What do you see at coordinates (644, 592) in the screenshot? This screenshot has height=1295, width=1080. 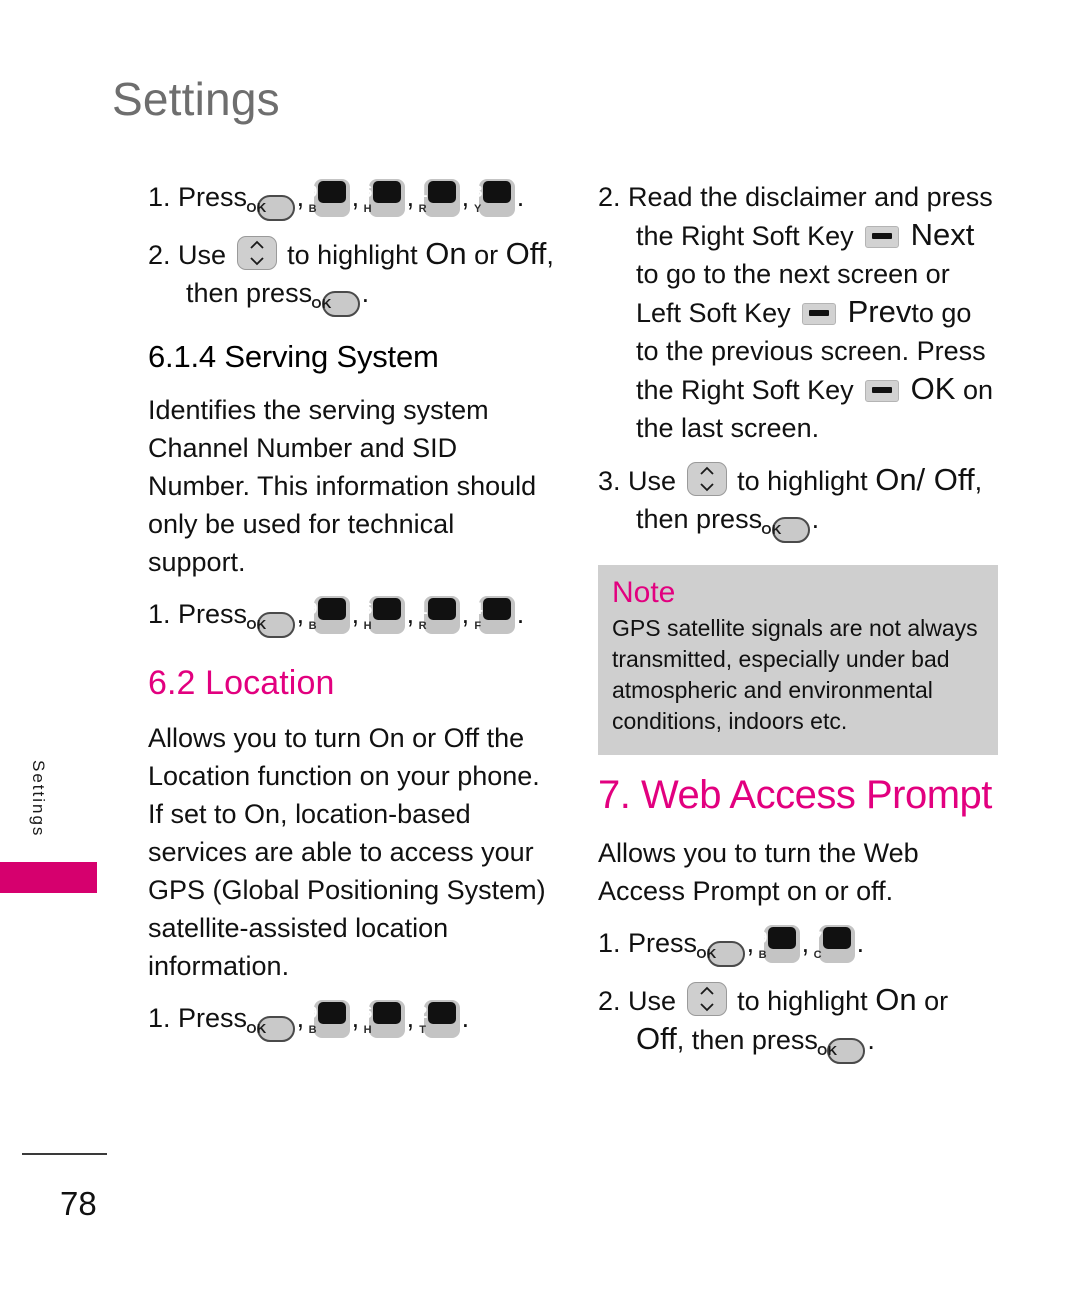 I see `note-title: Note` at bounding box center [644, 592].